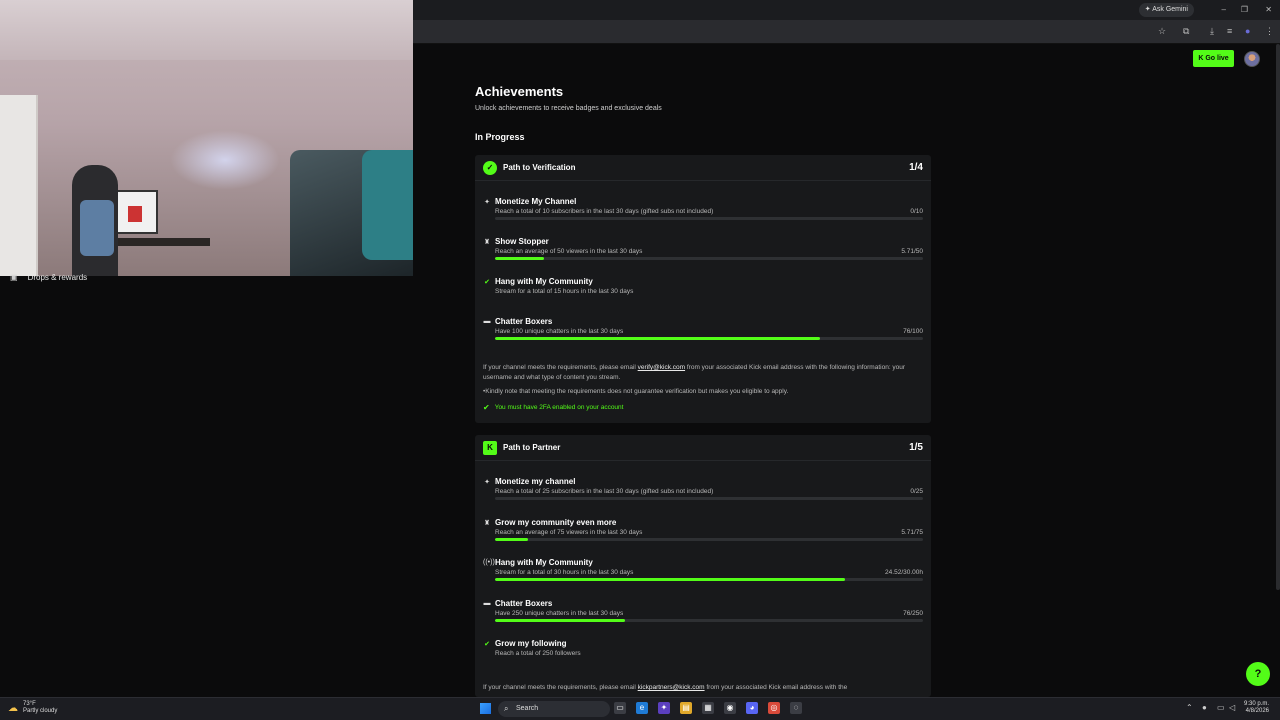  I want to click on task-progress-value: 5.71/75, so click(912, 532).